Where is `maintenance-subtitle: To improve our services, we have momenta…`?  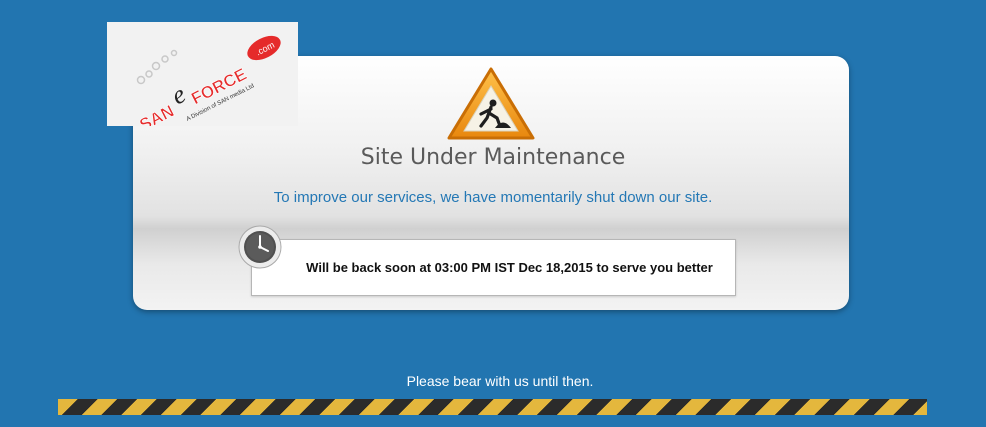
maintenance-subtitle: To improve our services, we have momenta… is located at coordinates (493, 197).